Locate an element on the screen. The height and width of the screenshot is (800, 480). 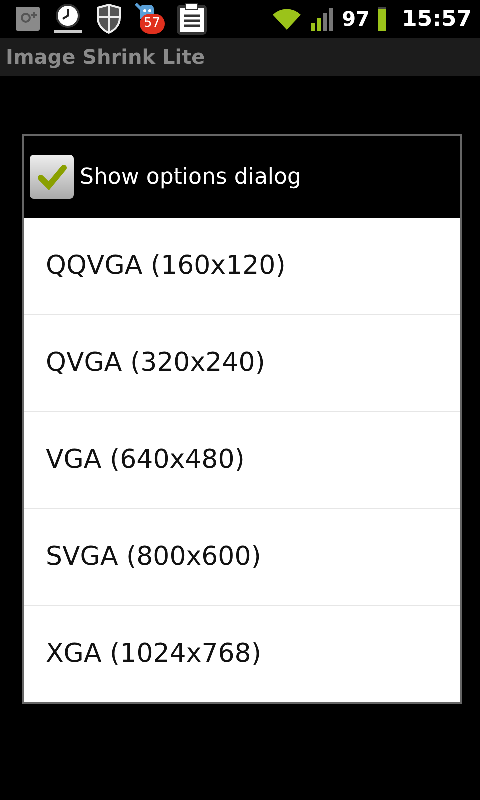
list-item: VGA (640x480) is located at coordinates (242, 460).